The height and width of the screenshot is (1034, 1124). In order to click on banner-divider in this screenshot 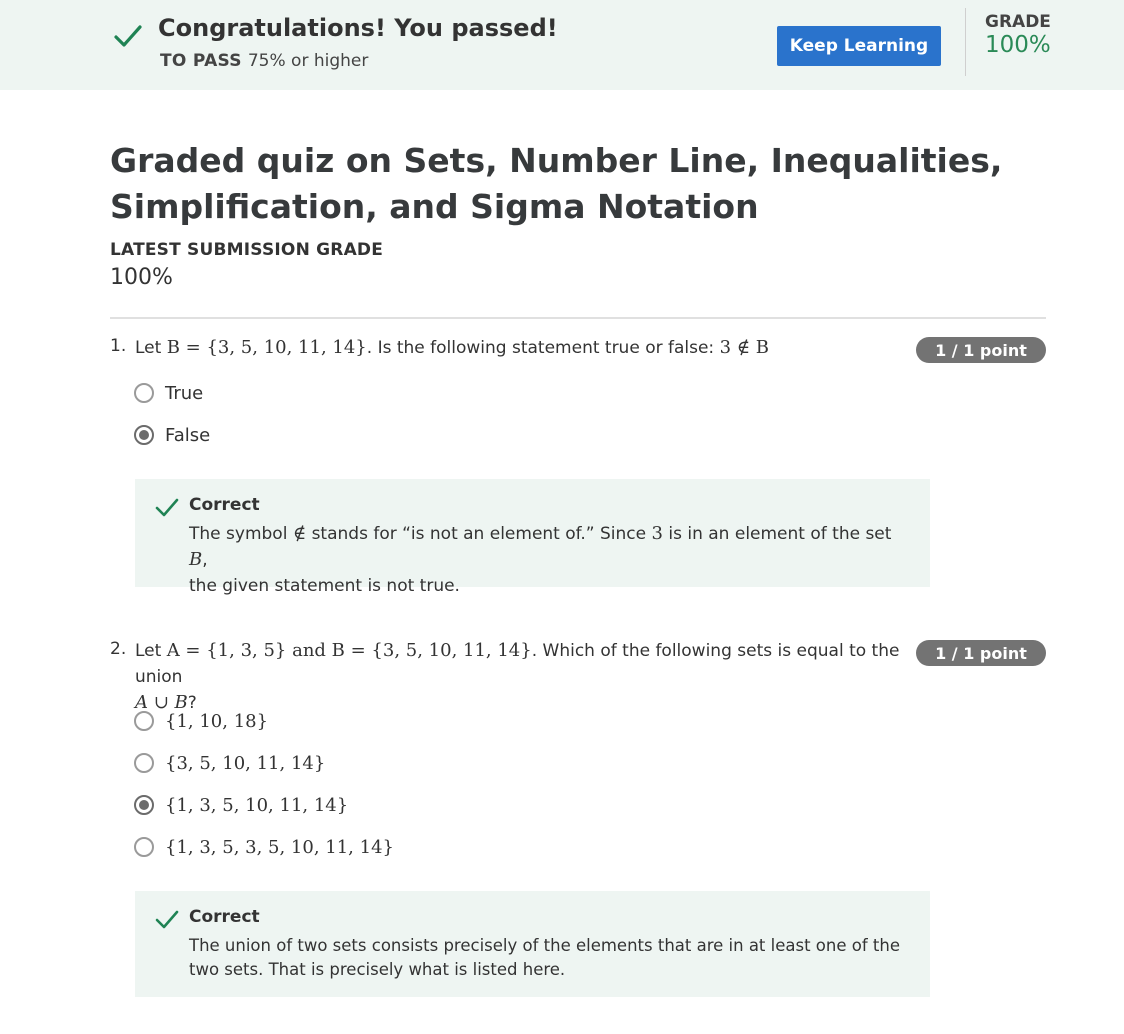, I will do `click(965, 42)`.